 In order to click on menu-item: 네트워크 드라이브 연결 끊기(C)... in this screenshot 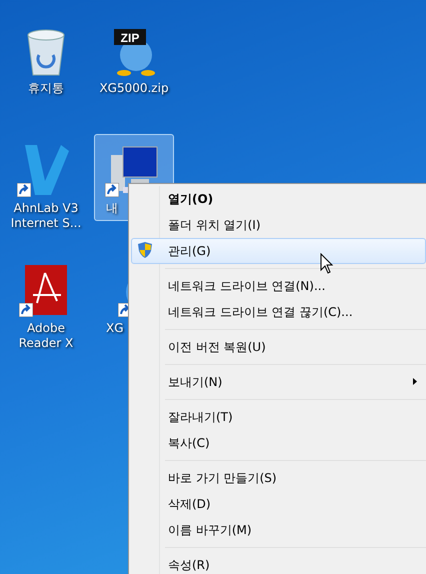, I will do `click(278, 312)`.